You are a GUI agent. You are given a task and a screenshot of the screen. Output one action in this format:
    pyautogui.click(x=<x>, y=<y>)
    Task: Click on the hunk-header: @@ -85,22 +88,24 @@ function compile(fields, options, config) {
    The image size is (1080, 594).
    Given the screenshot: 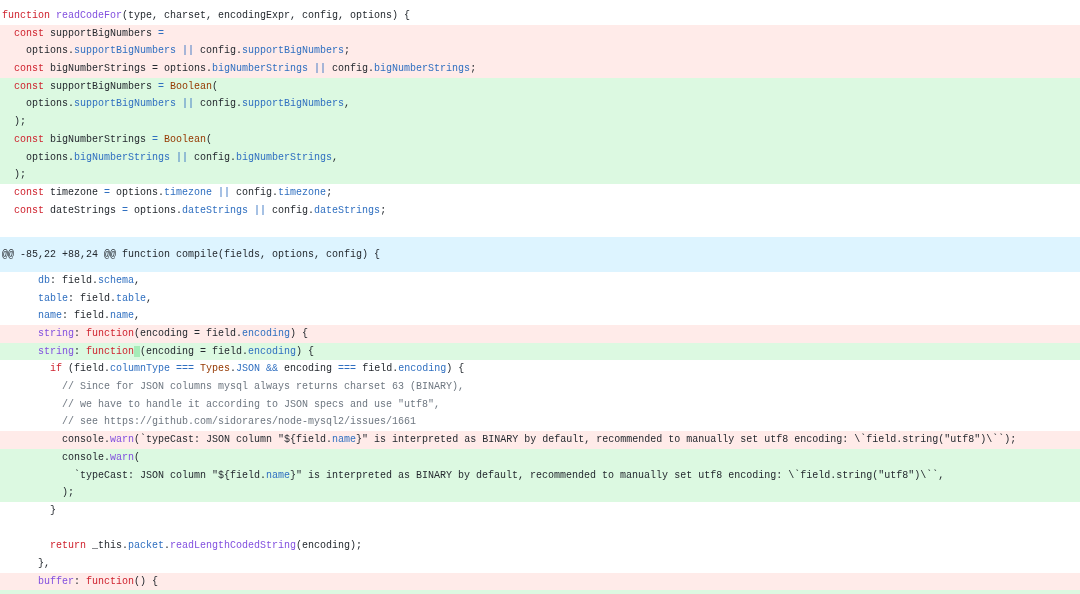 What is the action you would take?
    pyautogui.click(x=540, y=254)
    